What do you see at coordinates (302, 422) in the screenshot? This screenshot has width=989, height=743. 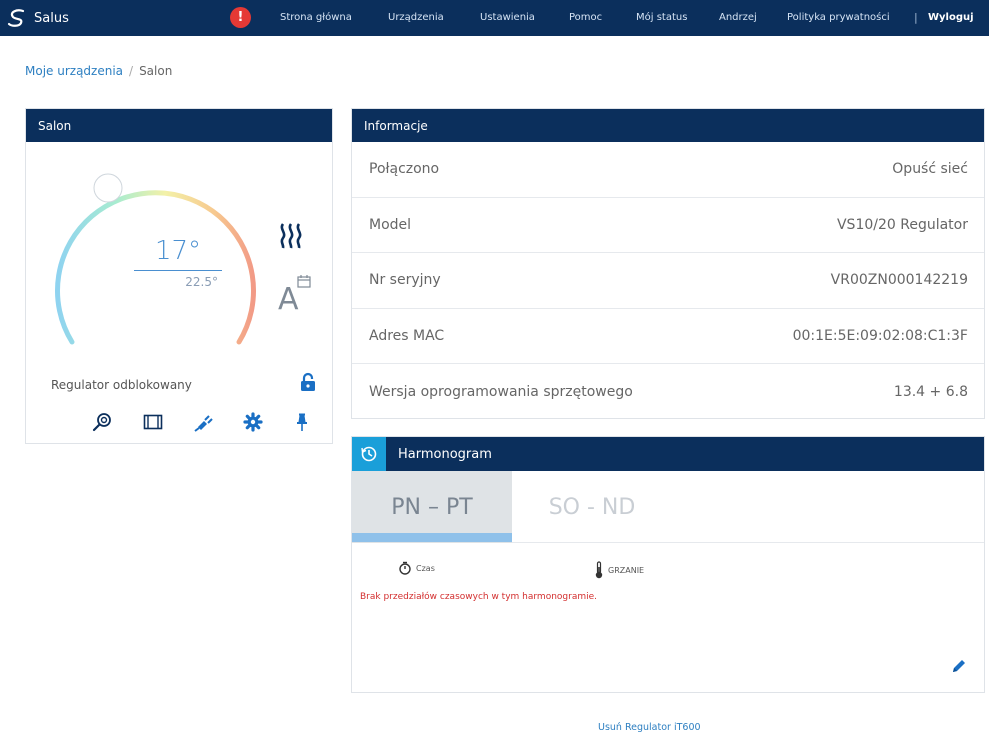 I see `pin-icon` at bounding box center [302, 422].